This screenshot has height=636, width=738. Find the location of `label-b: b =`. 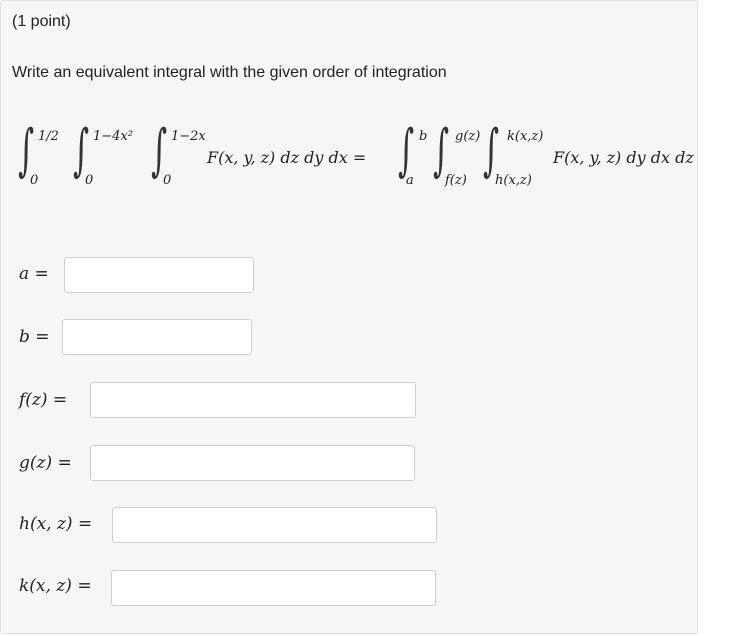

label-b: b = is located at coordinates (34, 337).